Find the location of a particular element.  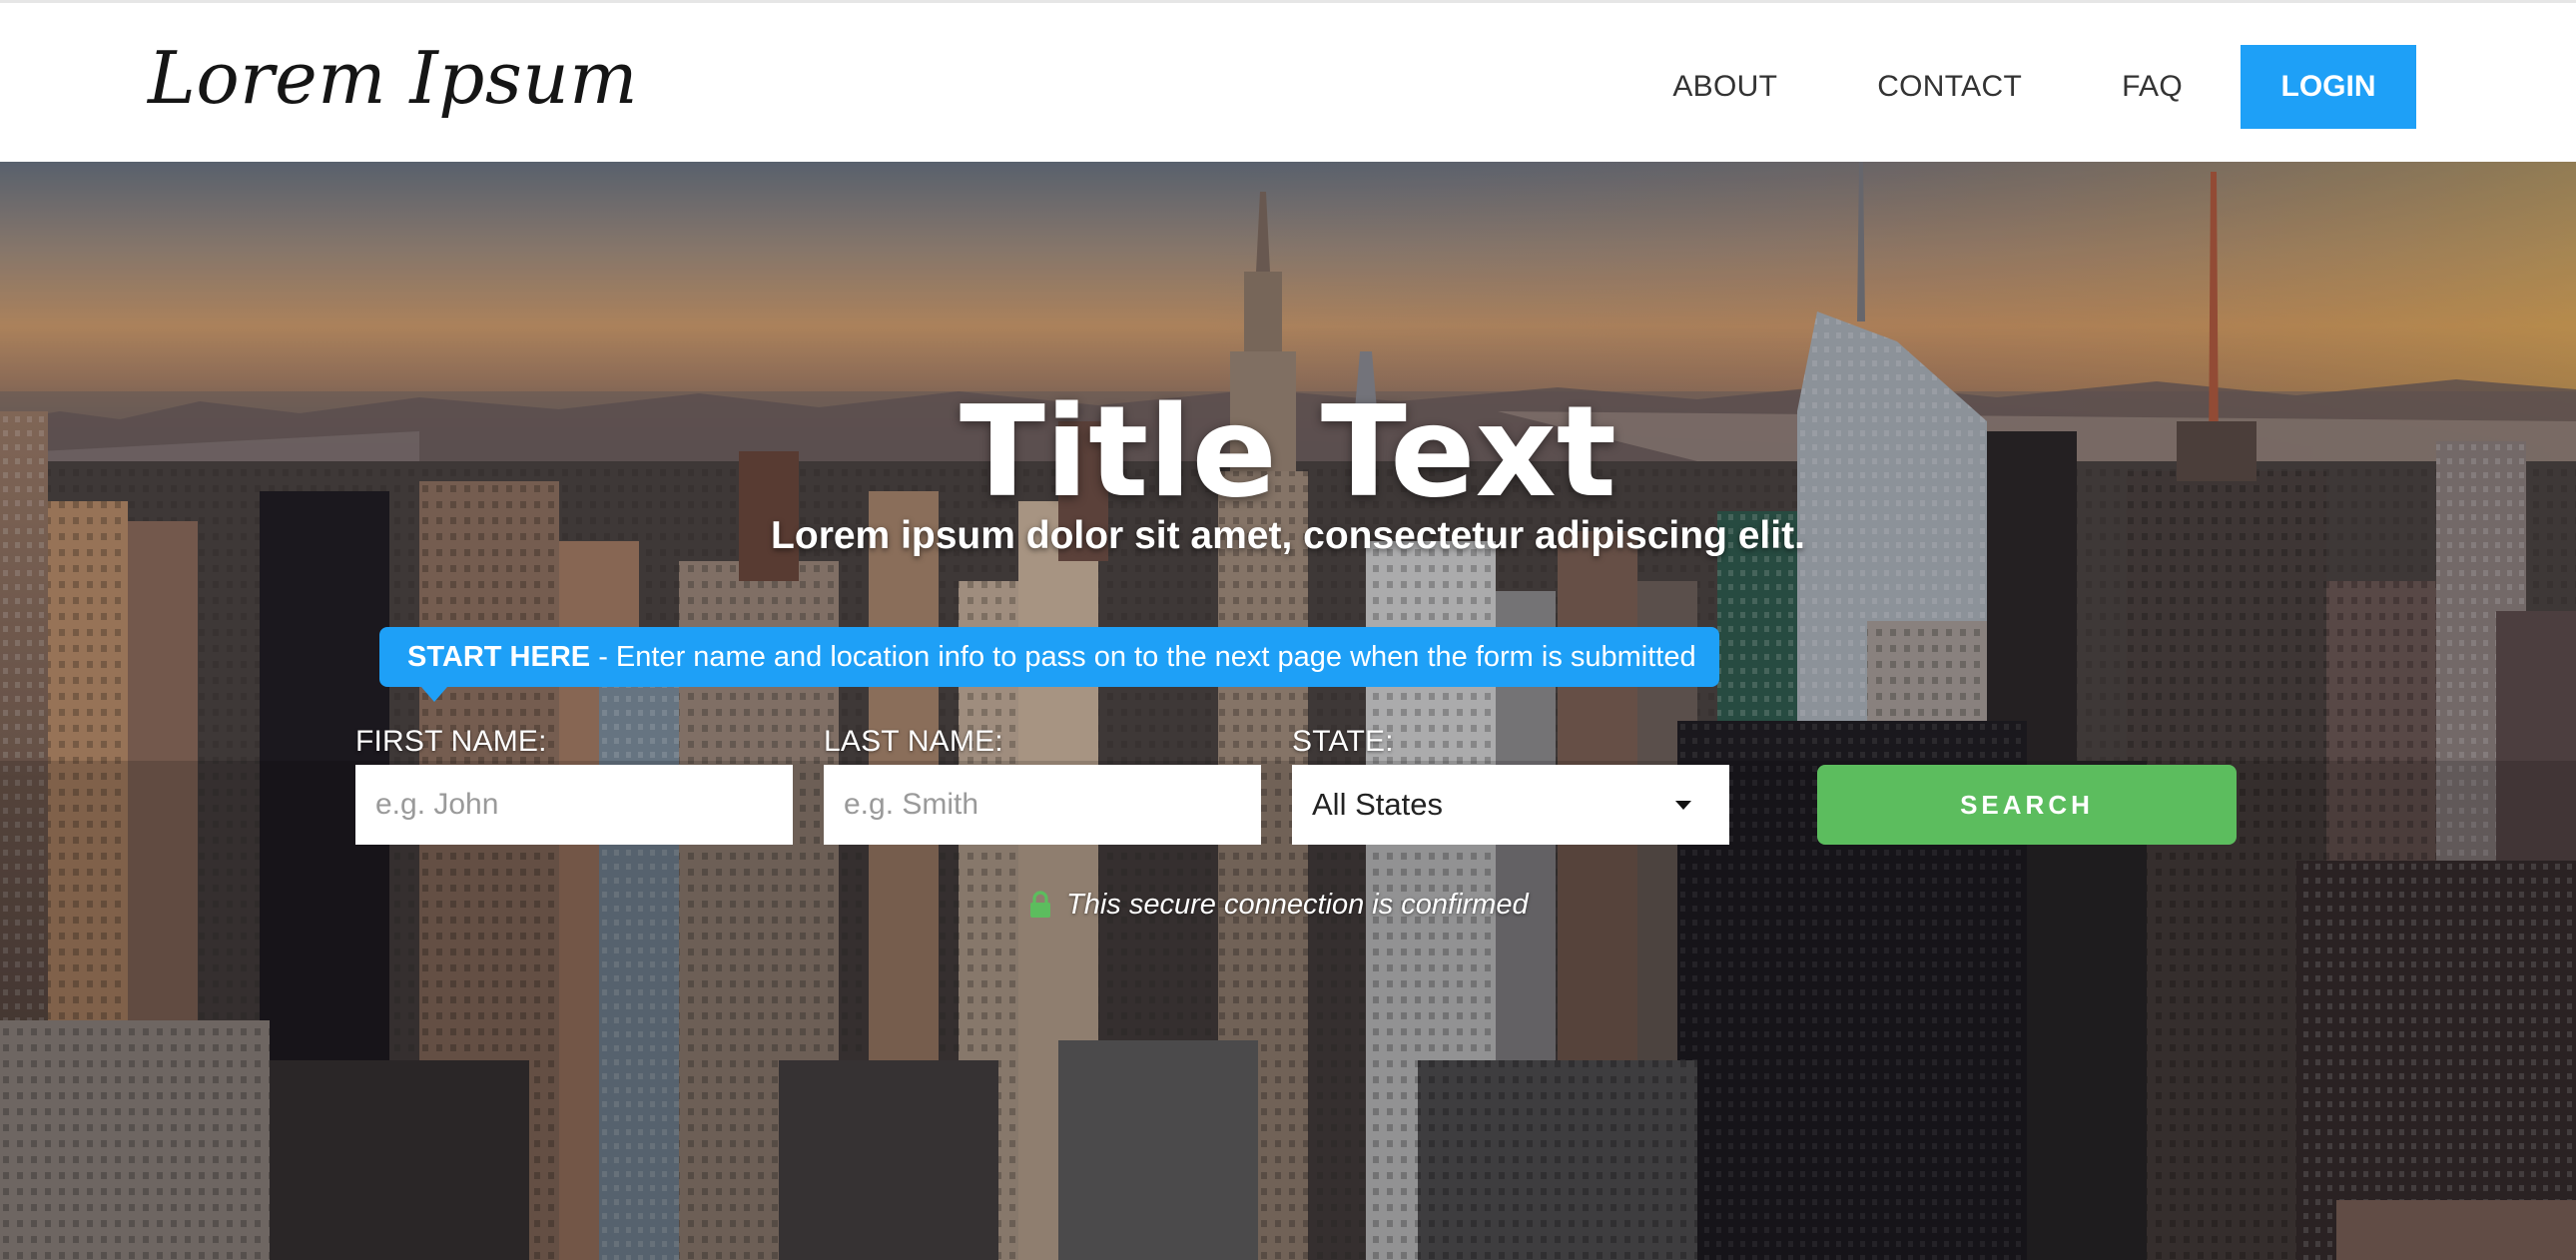

nav-contact: CONTACT is located at coordinates (1949, 87).